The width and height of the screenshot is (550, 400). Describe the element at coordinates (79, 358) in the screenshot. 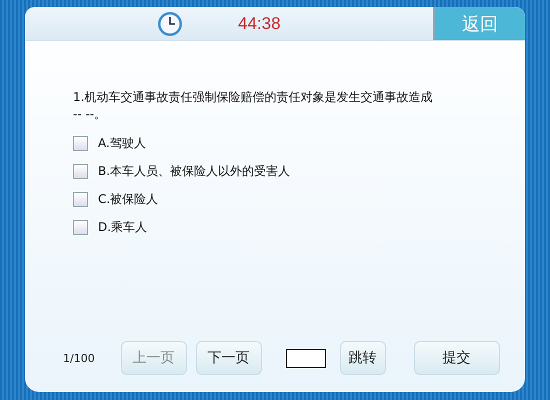

I see `page-counter: 1/100` at that location.